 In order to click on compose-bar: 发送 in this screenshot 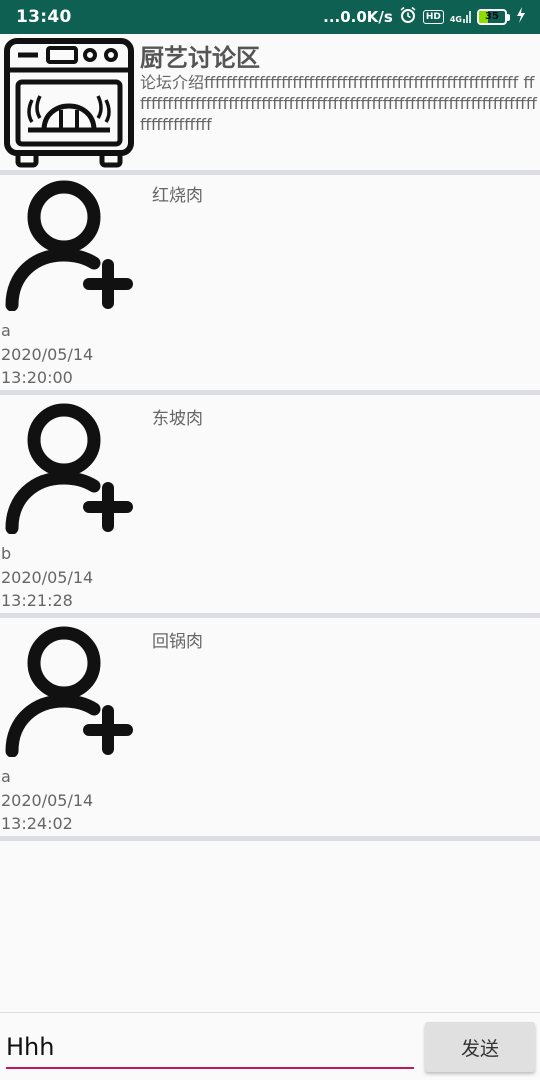, I will do `click(270, 1046)`.